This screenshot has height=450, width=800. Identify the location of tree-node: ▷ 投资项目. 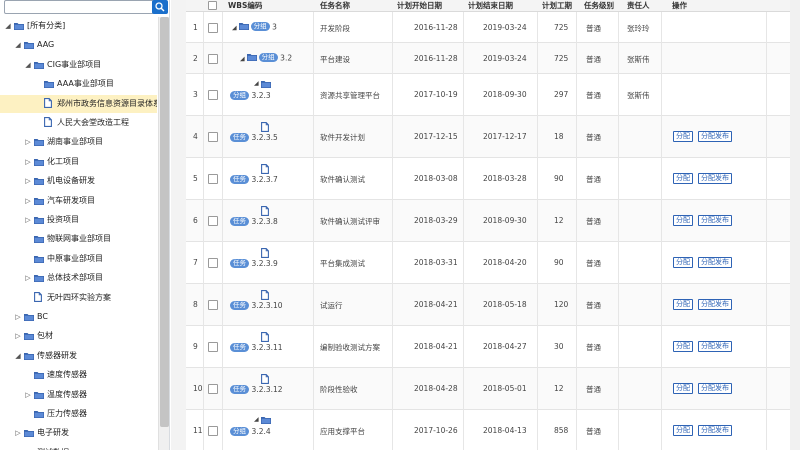
(78, 220).